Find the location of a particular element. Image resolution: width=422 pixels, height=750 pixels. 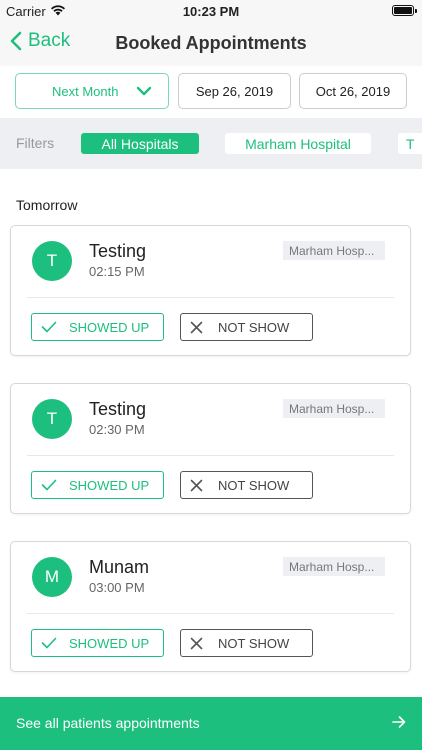

appointment-time: 02:15 PM is located at coordinates (117, 271).